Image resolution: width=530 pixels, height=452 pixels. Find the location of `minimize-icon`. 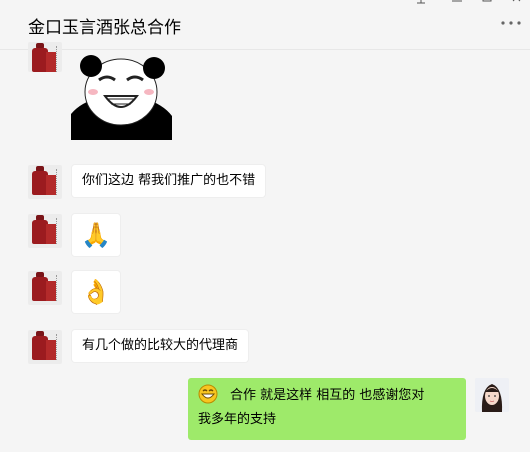

minimize-icon is located at coordinates (457, 4).